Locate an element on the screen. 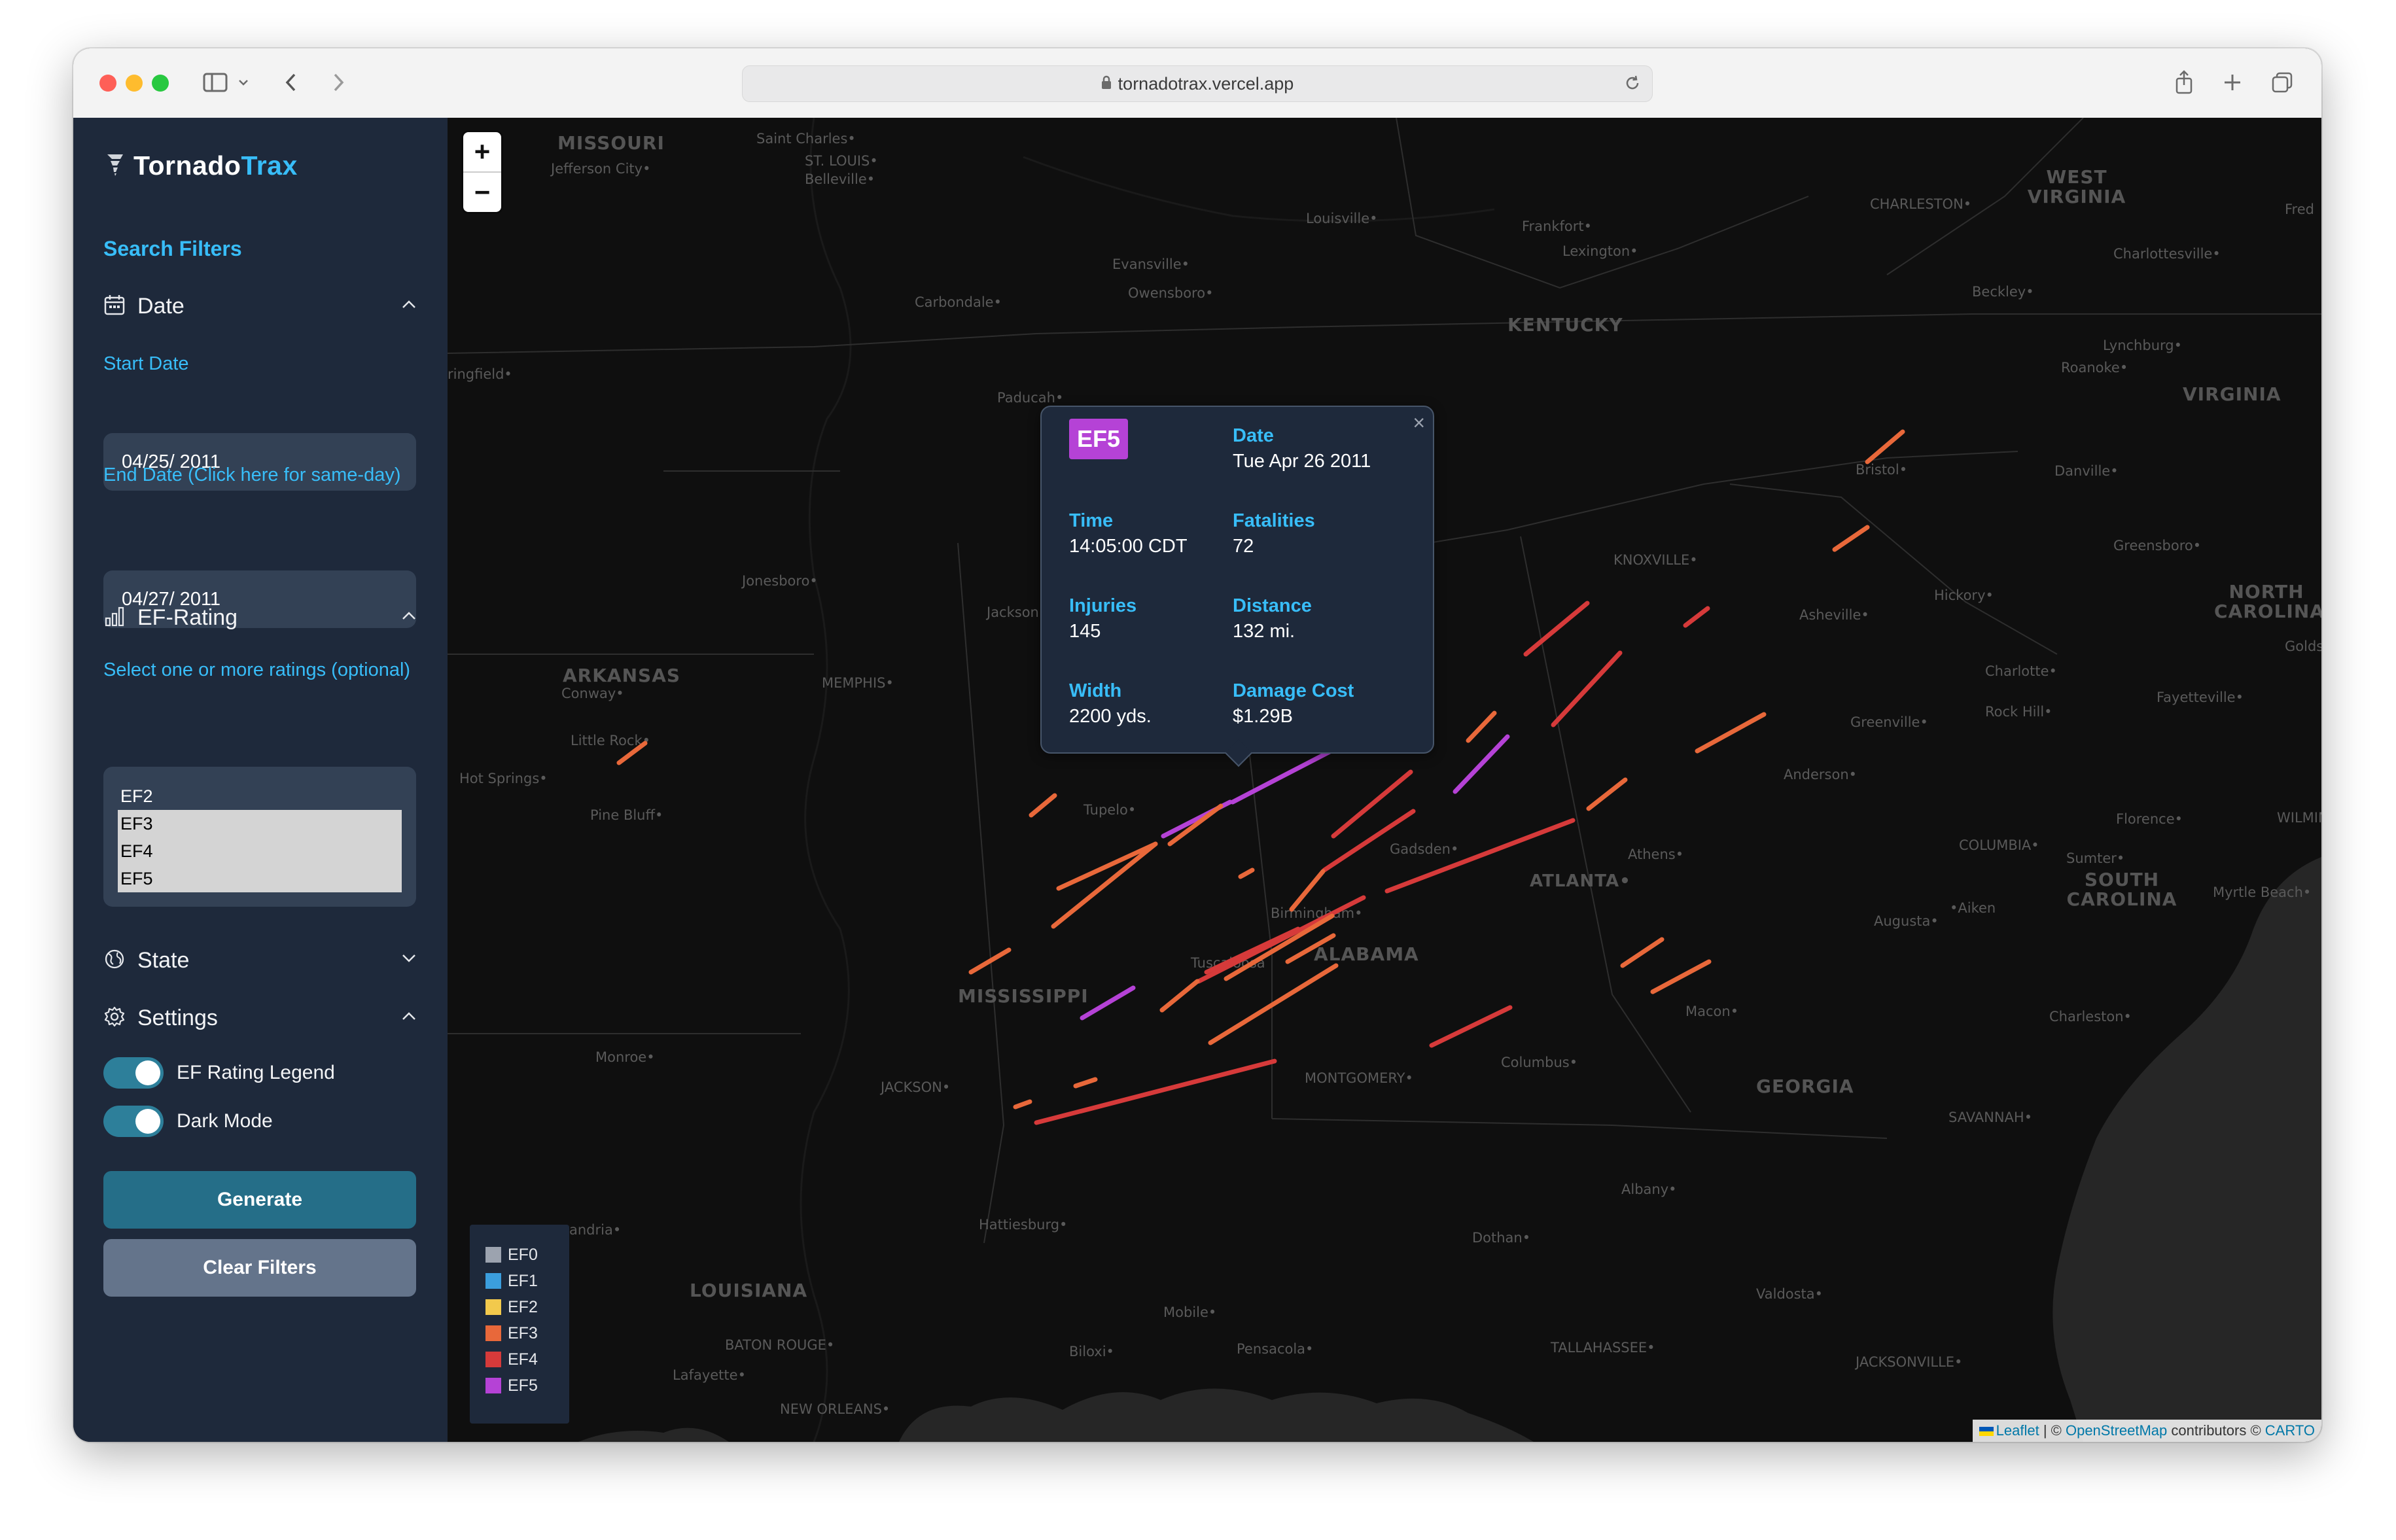  map-label: Roanoke• is located at coordinates (2094, 368).